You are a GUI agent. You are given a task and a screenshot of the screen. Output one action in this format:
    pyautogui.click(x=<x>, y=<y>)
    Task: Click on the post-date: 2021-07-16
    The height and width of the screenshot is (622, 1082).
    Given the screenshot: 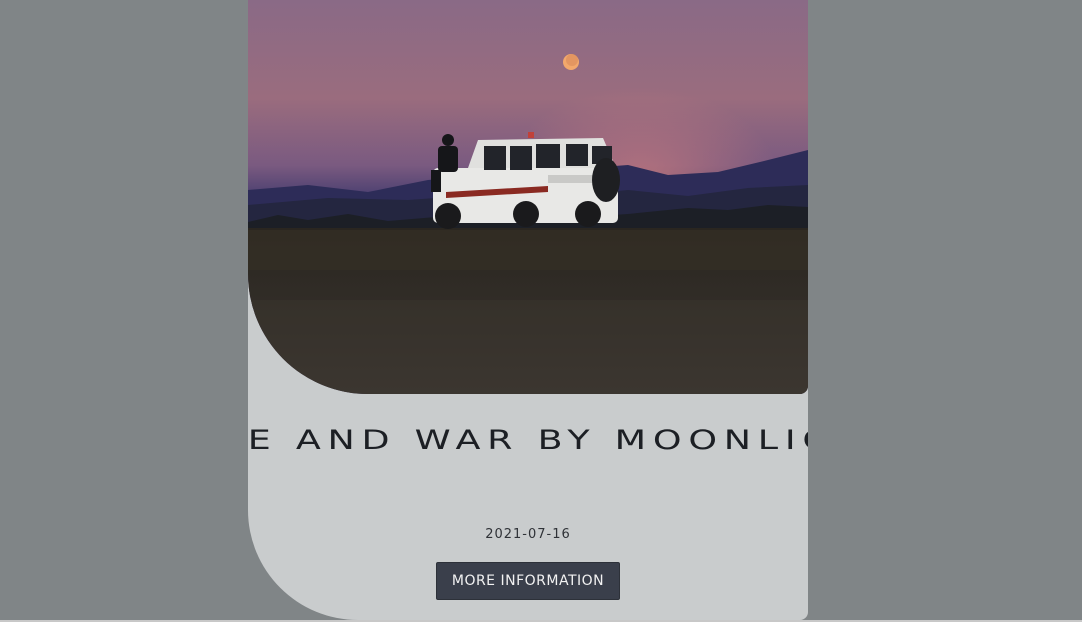 What is the action you would take?
    pyautogui.click(x=528, y=534)
    